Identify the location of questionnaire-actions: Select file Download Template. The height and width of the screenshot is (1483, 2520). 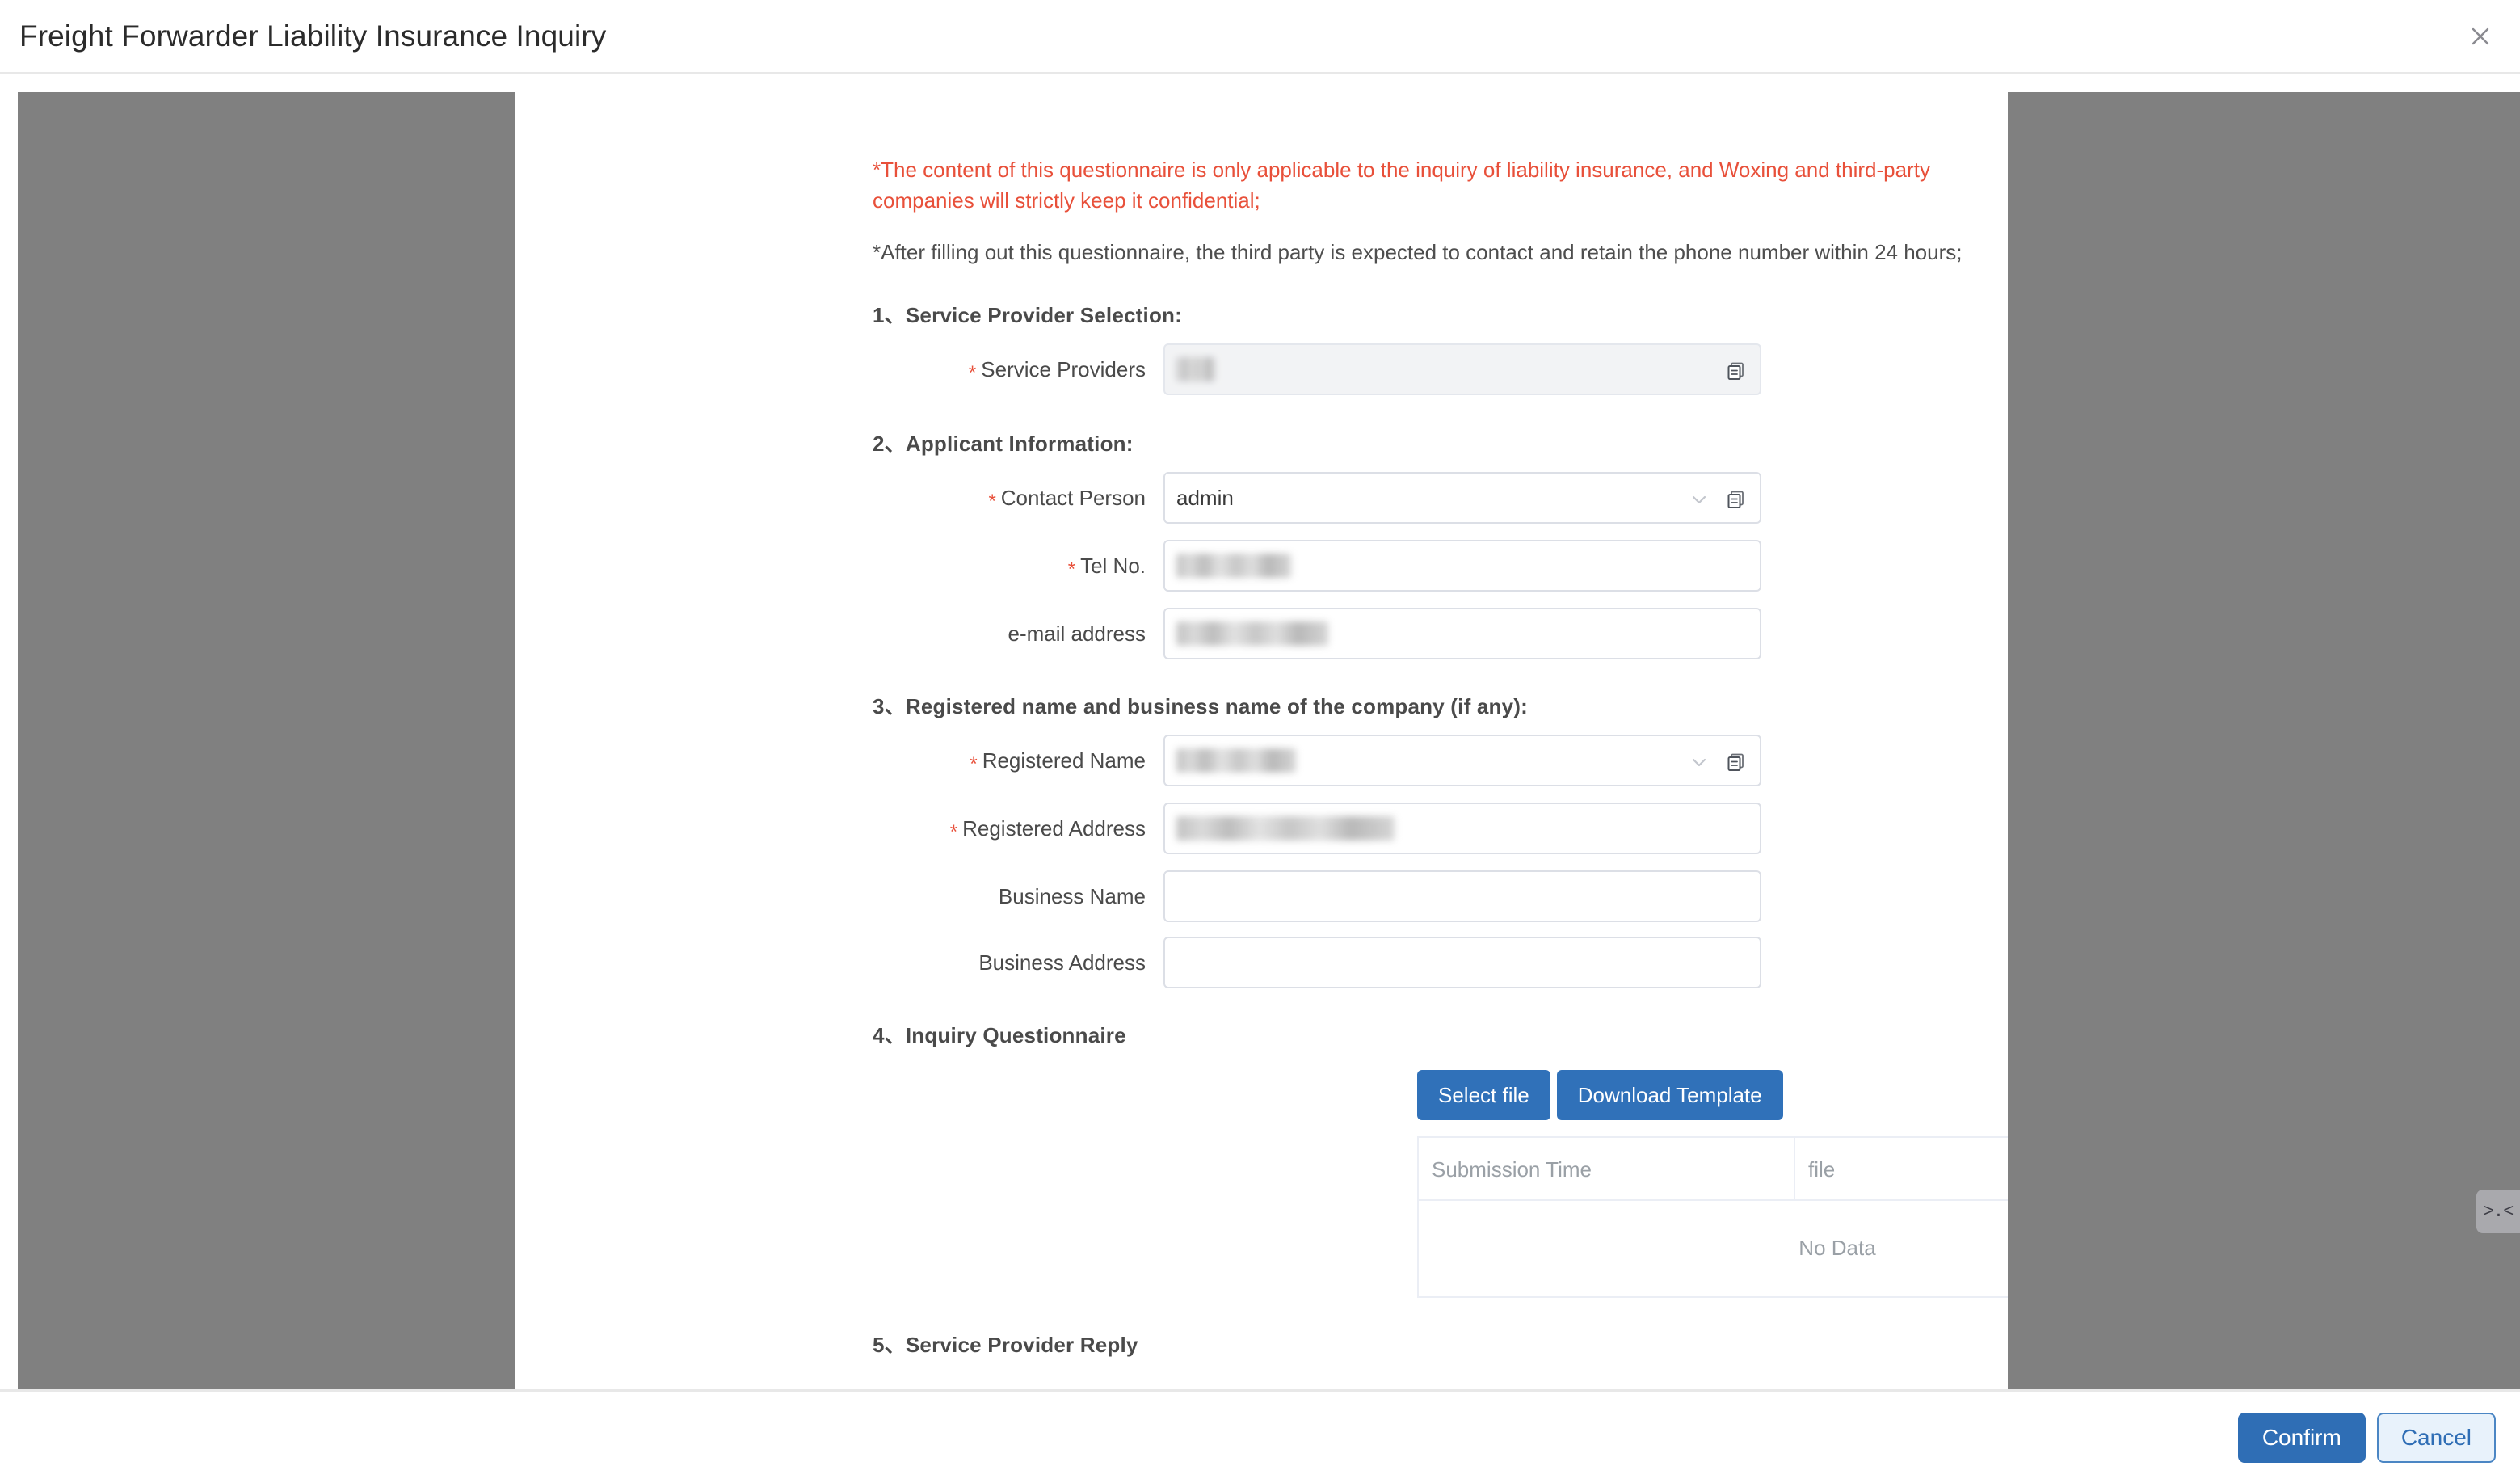
(1712, 1095).